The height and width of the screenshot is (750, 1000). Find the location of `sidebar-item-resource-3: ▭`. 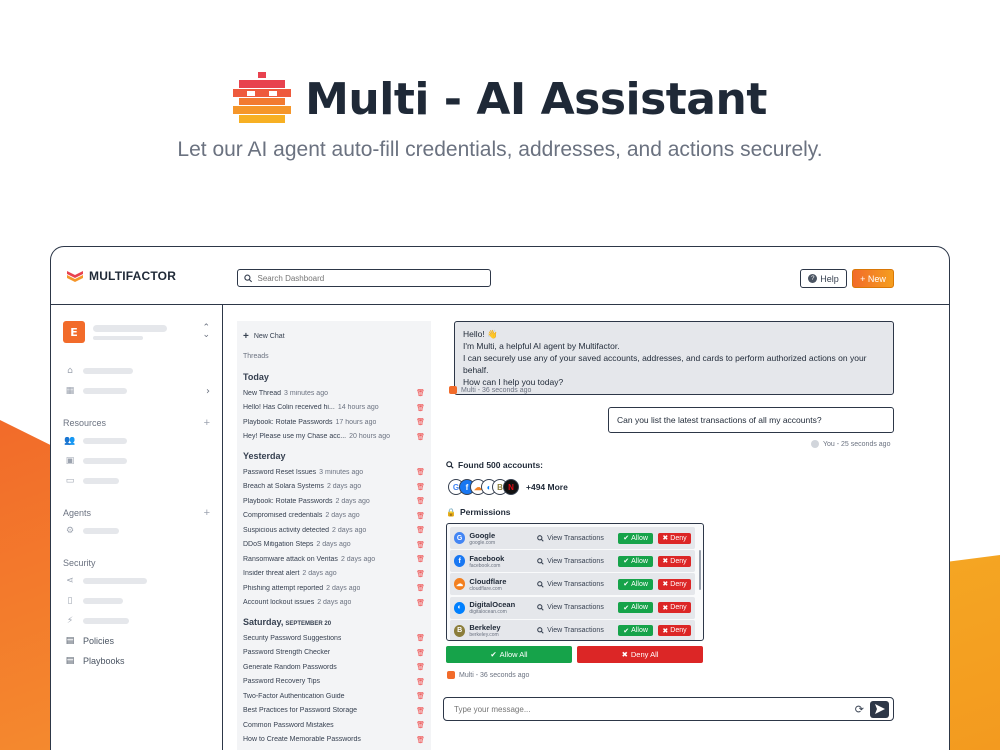

sidebar-item-resource-3: ▭ is located at coordinates (137, 481).